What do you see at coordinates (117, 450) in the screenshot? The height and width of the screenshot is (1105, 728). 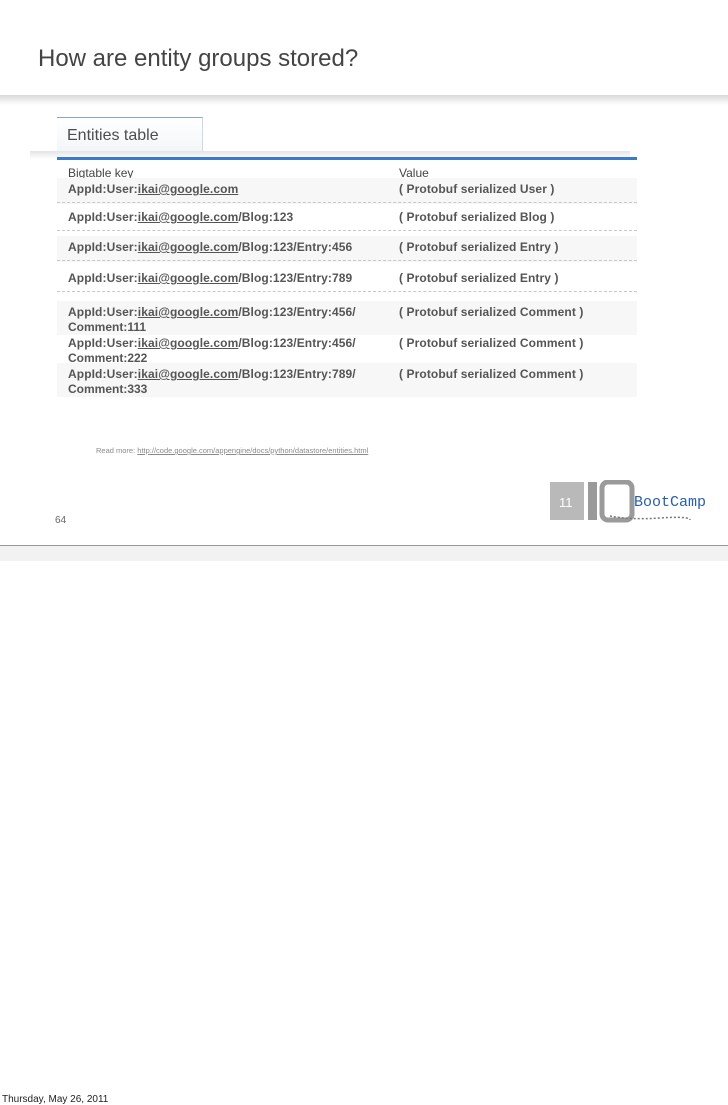 I see `read-more-label: Read more:` at bounding box center [117, 450].